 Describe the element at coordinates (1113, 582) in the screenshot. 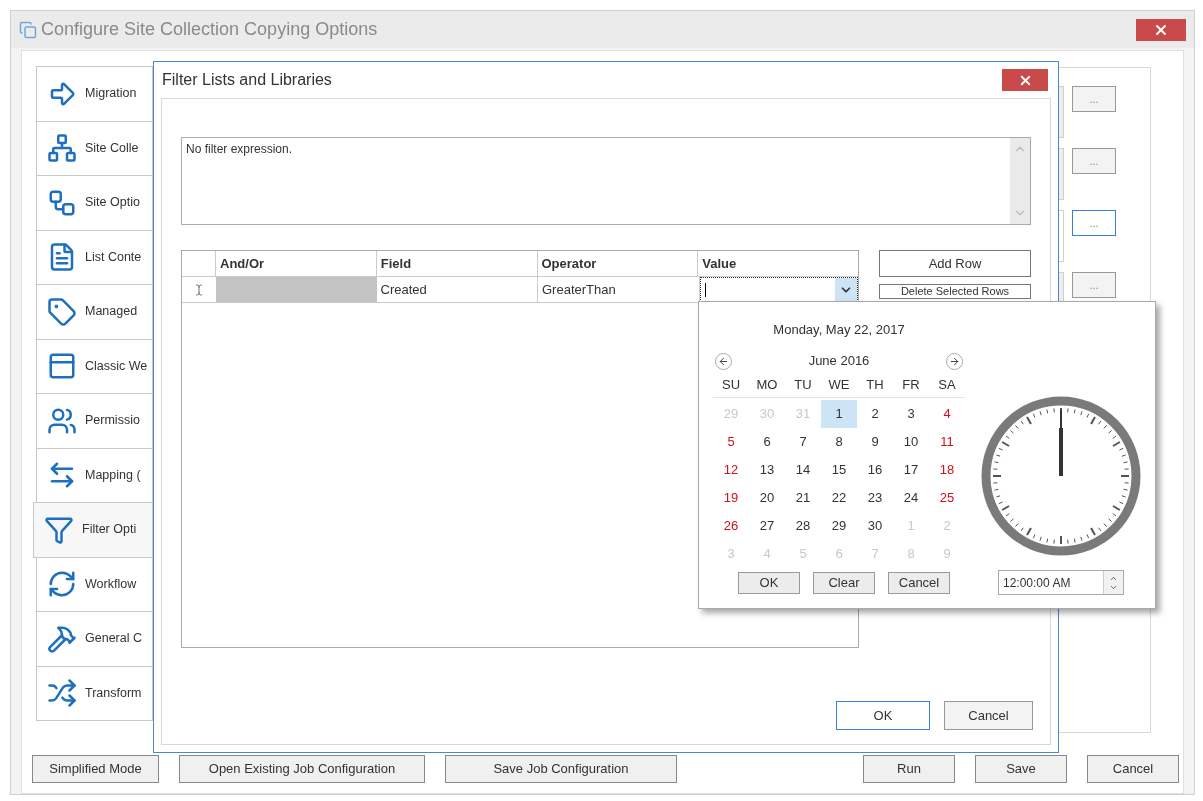

I see `spinner-arrows` at that location.